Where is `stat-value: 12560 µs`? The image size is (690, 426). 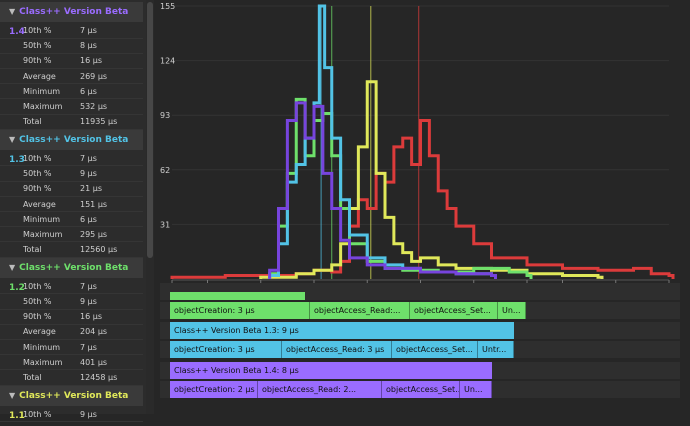
stat-value: 12560 µs is located at coordinates (99, 250).